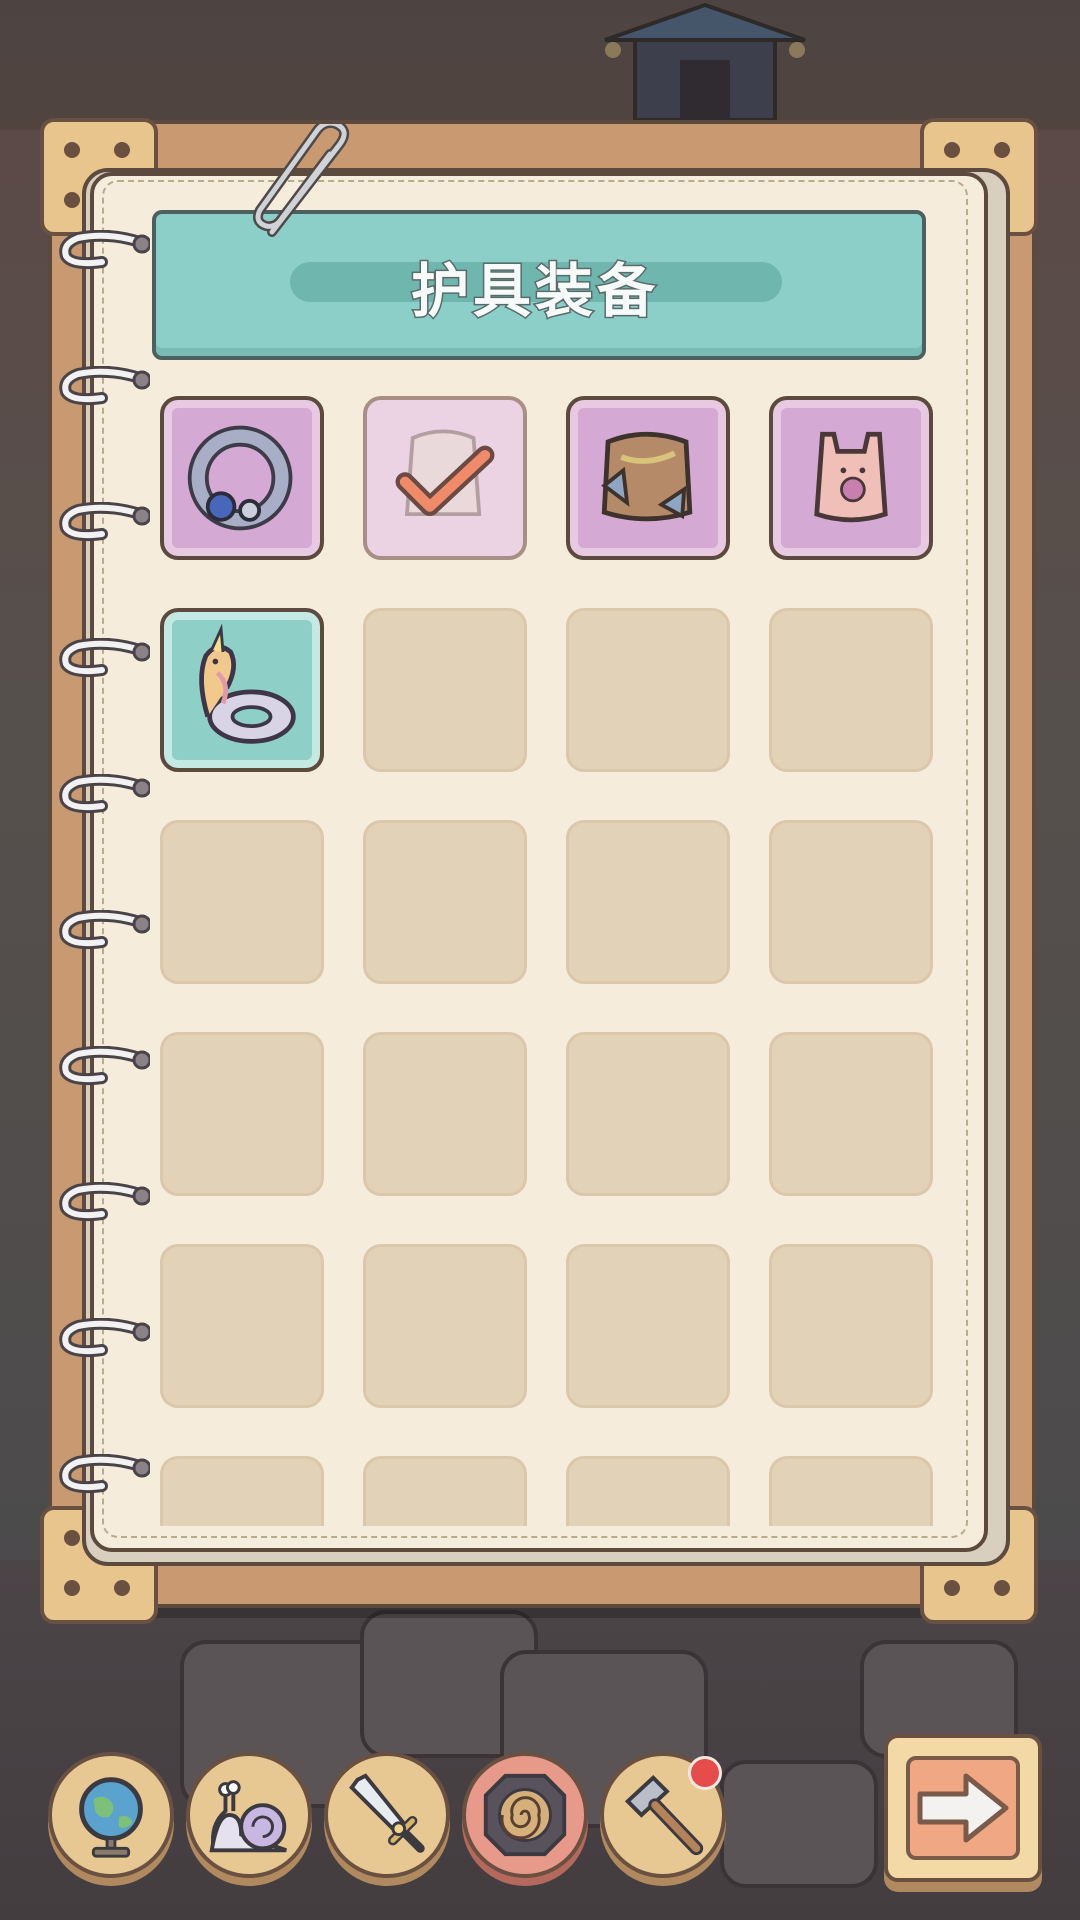 The width and height of the screenshot is (1080, 1920). What do you see at coordinates (705, 1773) in the screenshot?
I see `notification-badge` at bounding box center [705, 1773].